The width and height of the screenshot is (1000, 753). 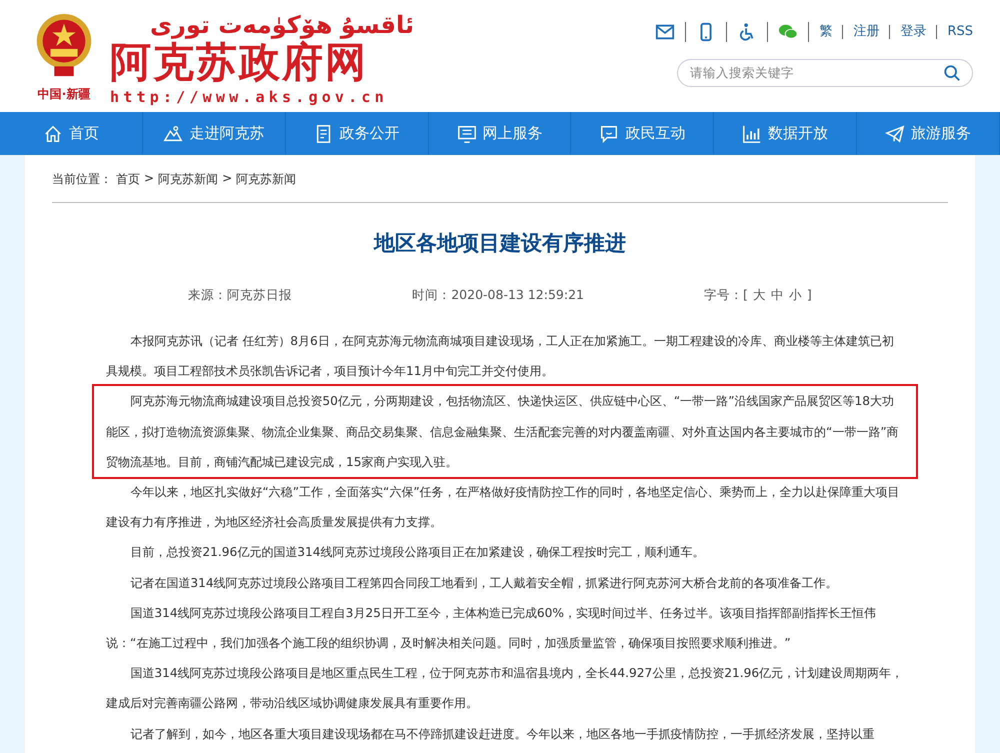 What do you see at coordinates (960, 32) in the screenshot?
I see `header-link: RSS` at bounding box center [960, 32].